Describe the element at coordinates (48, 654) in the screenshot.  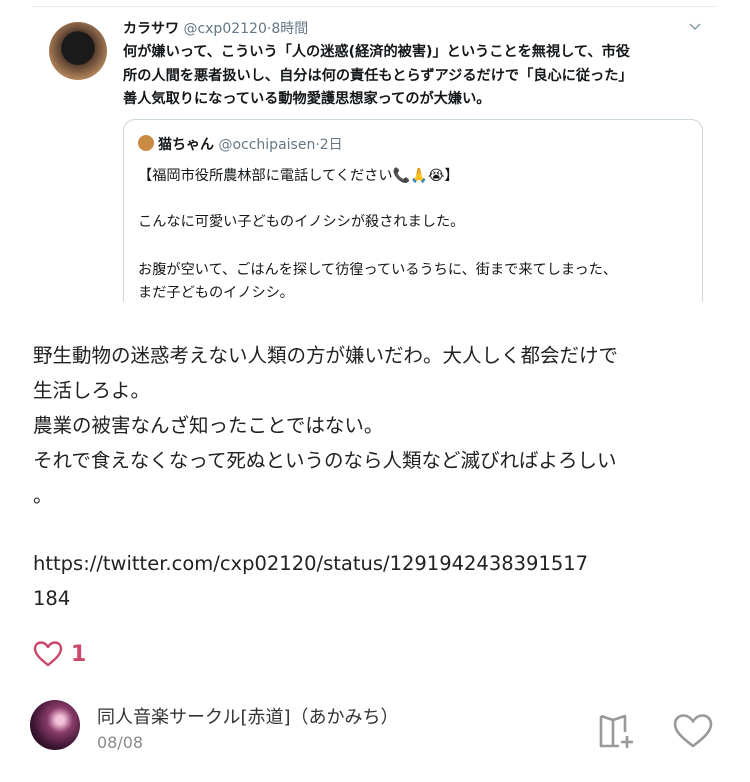
I see `heart-outline-icon` at that location.